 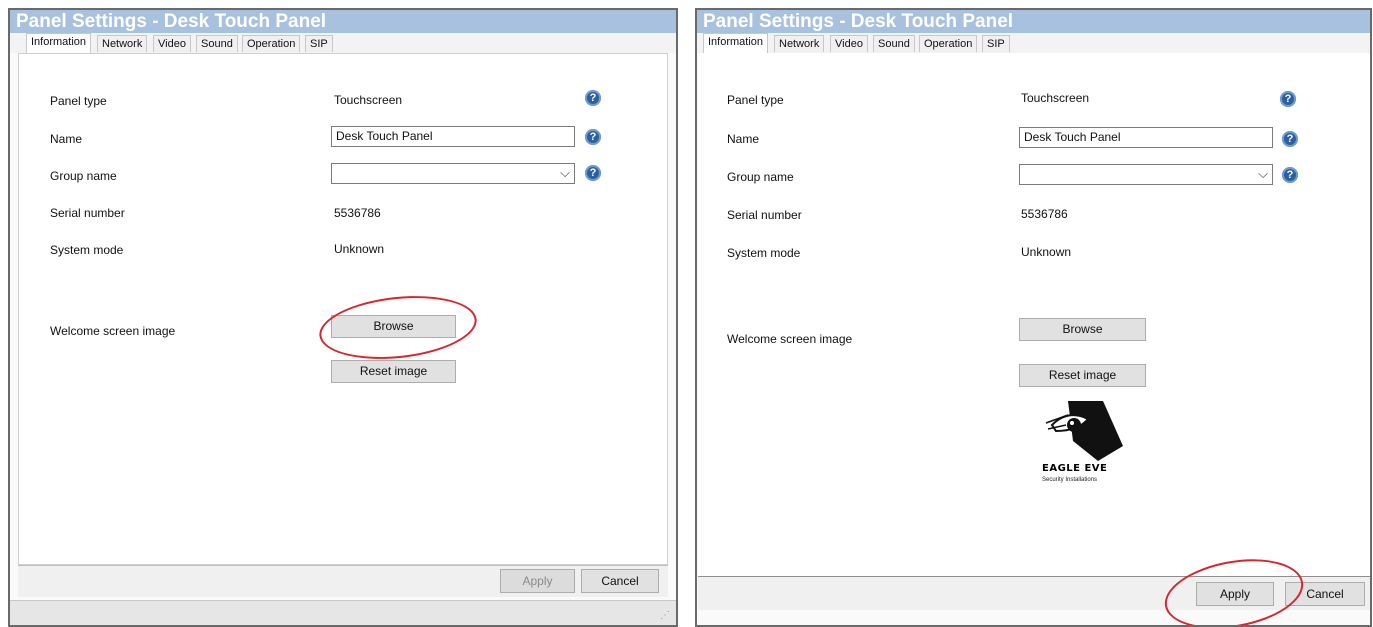 What do you see at coordinates (398, 327) in the screenshot?
I see `highlight-ellipse` at bounding box center [398, 327].